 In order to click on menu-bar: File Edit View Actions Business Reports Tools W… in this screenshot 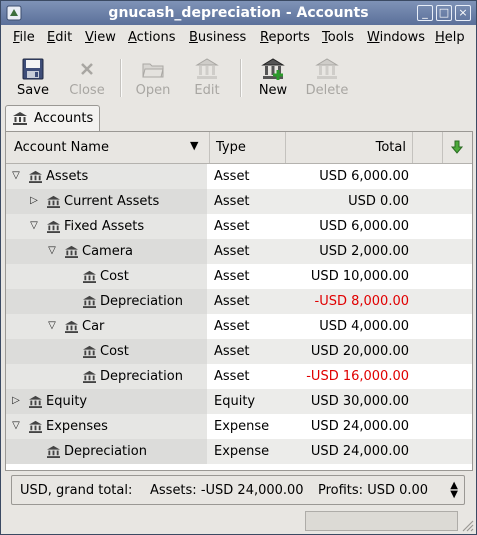, I will do `click(238, 37)`.